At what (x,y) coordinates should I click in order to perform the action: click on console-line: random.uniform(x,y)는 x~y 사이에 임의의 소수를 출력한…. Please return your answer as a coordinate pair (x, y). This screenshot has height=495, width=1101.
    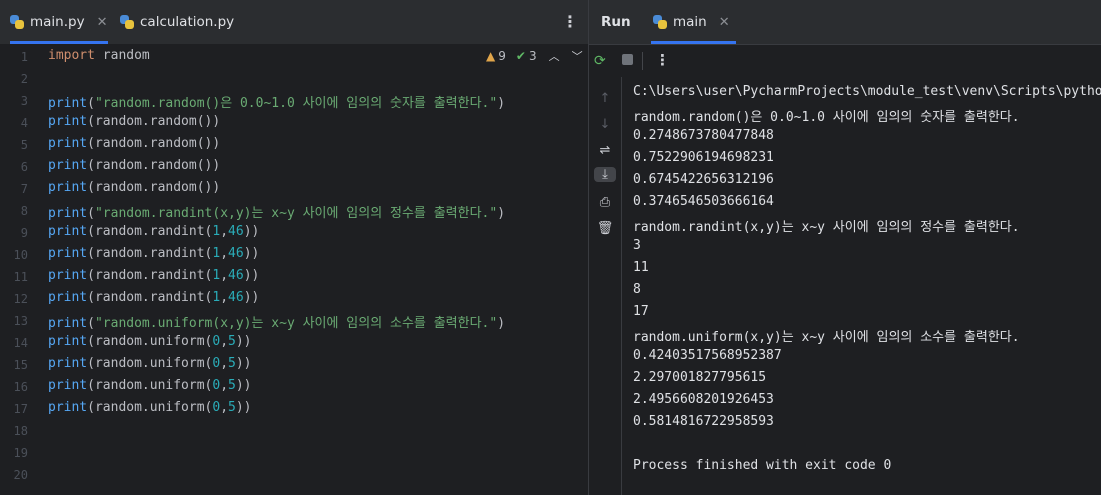
    Looking at the image, I should click on (826, 337).